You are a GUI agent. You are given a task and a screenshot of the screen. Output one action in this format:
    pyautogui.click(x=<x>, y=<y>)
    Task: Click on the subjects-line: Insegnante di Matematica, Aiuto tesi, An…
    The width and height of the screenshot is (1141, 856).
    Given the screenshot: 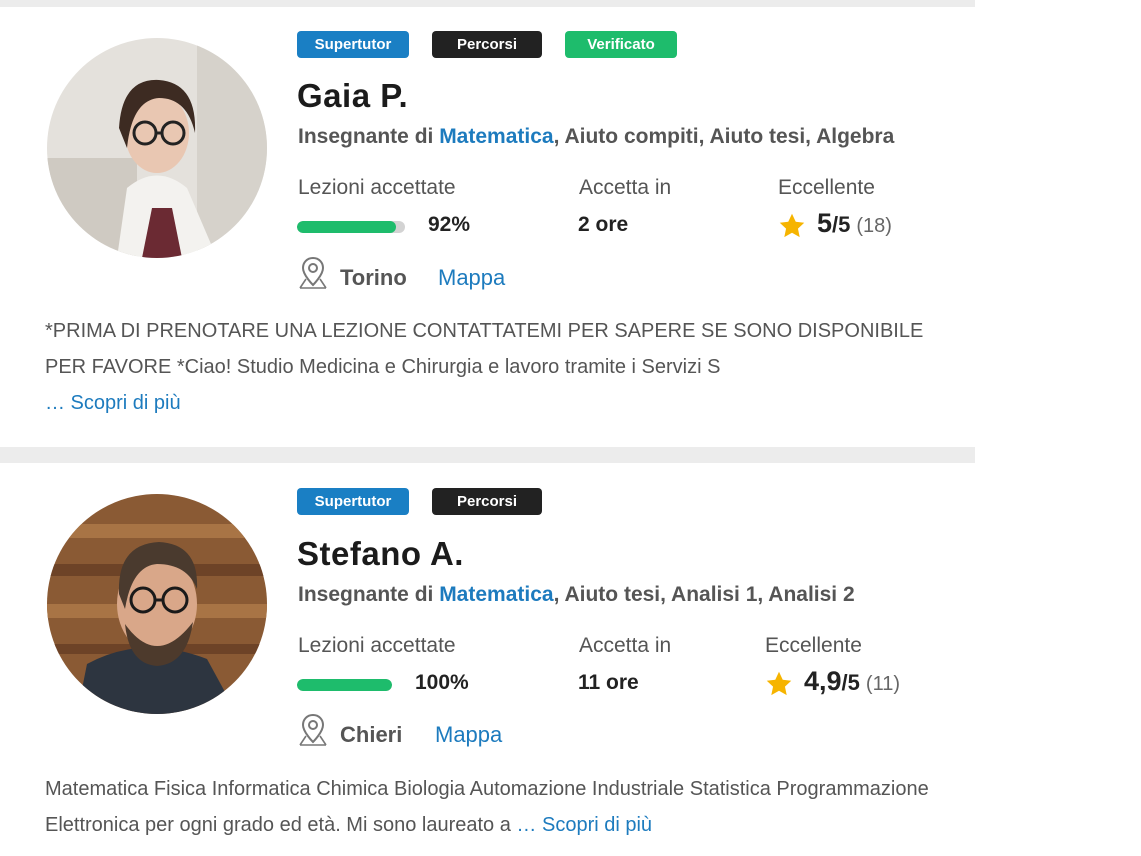 What is the action you would take?
    pyautogui.click(x=576, y=595)
    